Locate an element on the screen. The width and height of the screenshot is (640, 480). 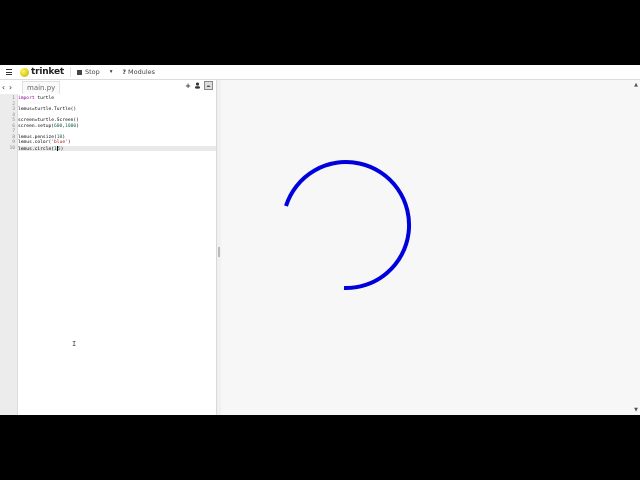
scroll-down-icon: ▼ is located at coordinates (636, 410).